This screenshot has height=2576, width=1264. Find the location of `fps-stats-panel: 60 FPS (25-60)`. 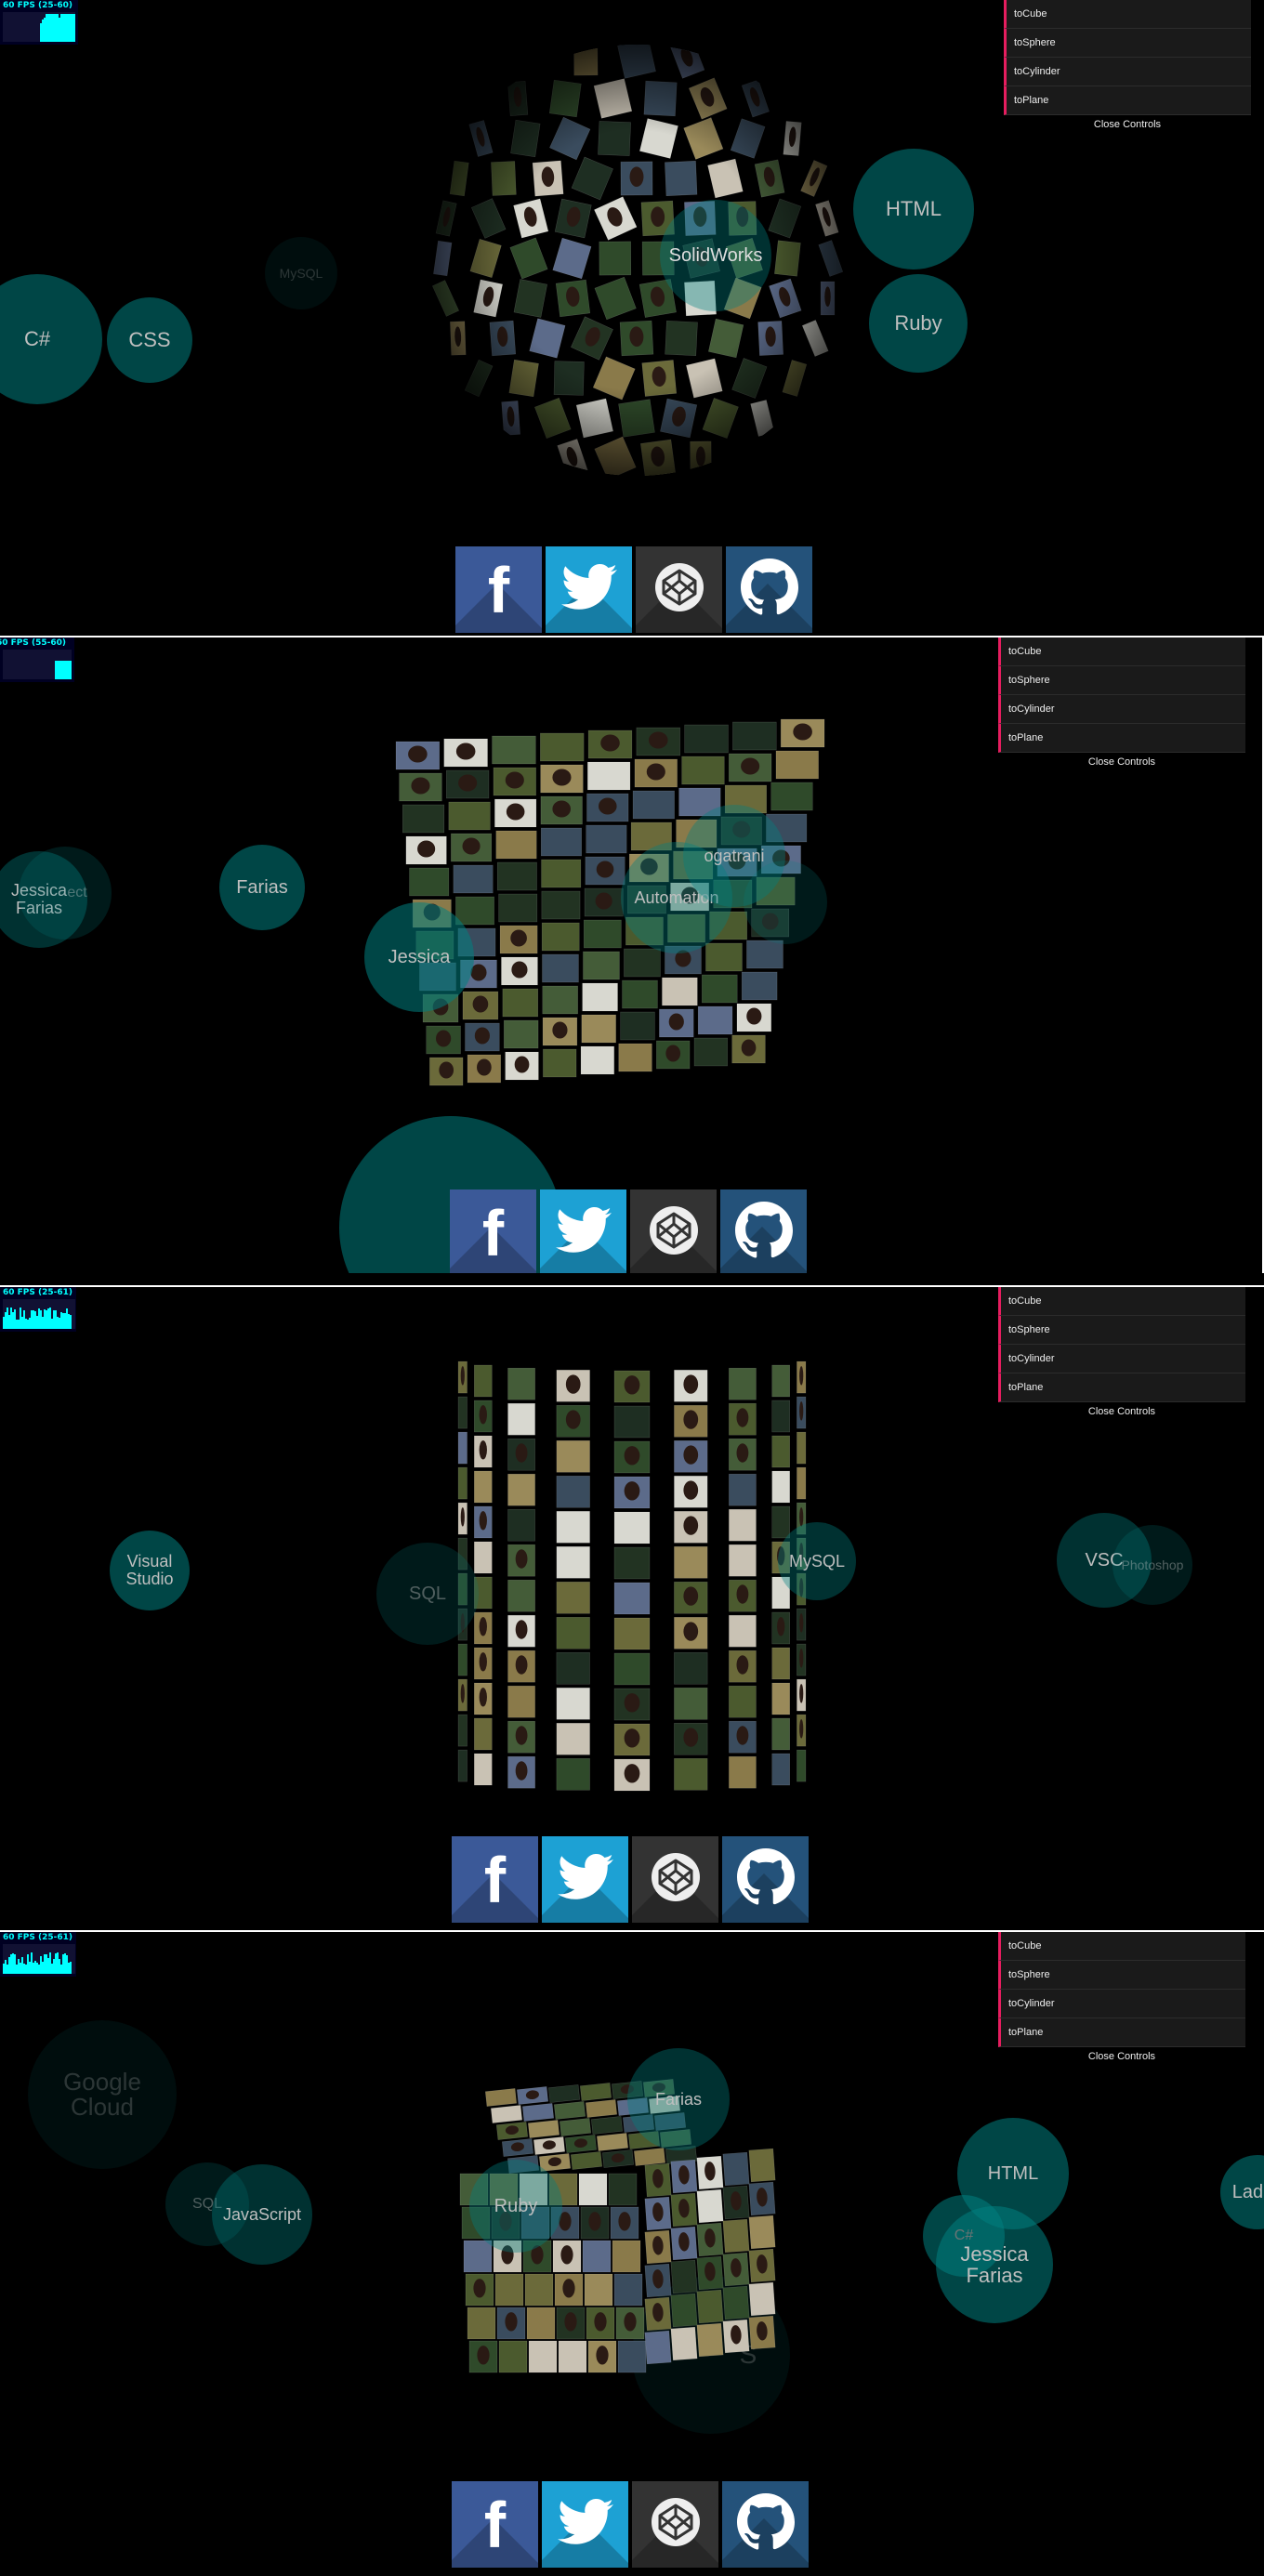

fps-stats-panel: 60 FPS (25-60) is located at coordinates (39, 22).